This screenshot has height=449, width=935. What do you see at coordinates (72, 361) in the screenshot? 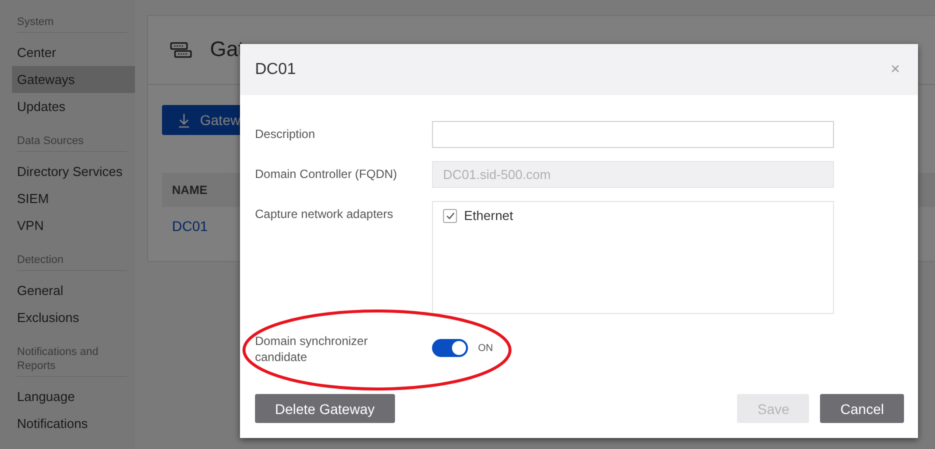
I see `section-heading: Notifications and Reports` at bounding box center [72, 361].